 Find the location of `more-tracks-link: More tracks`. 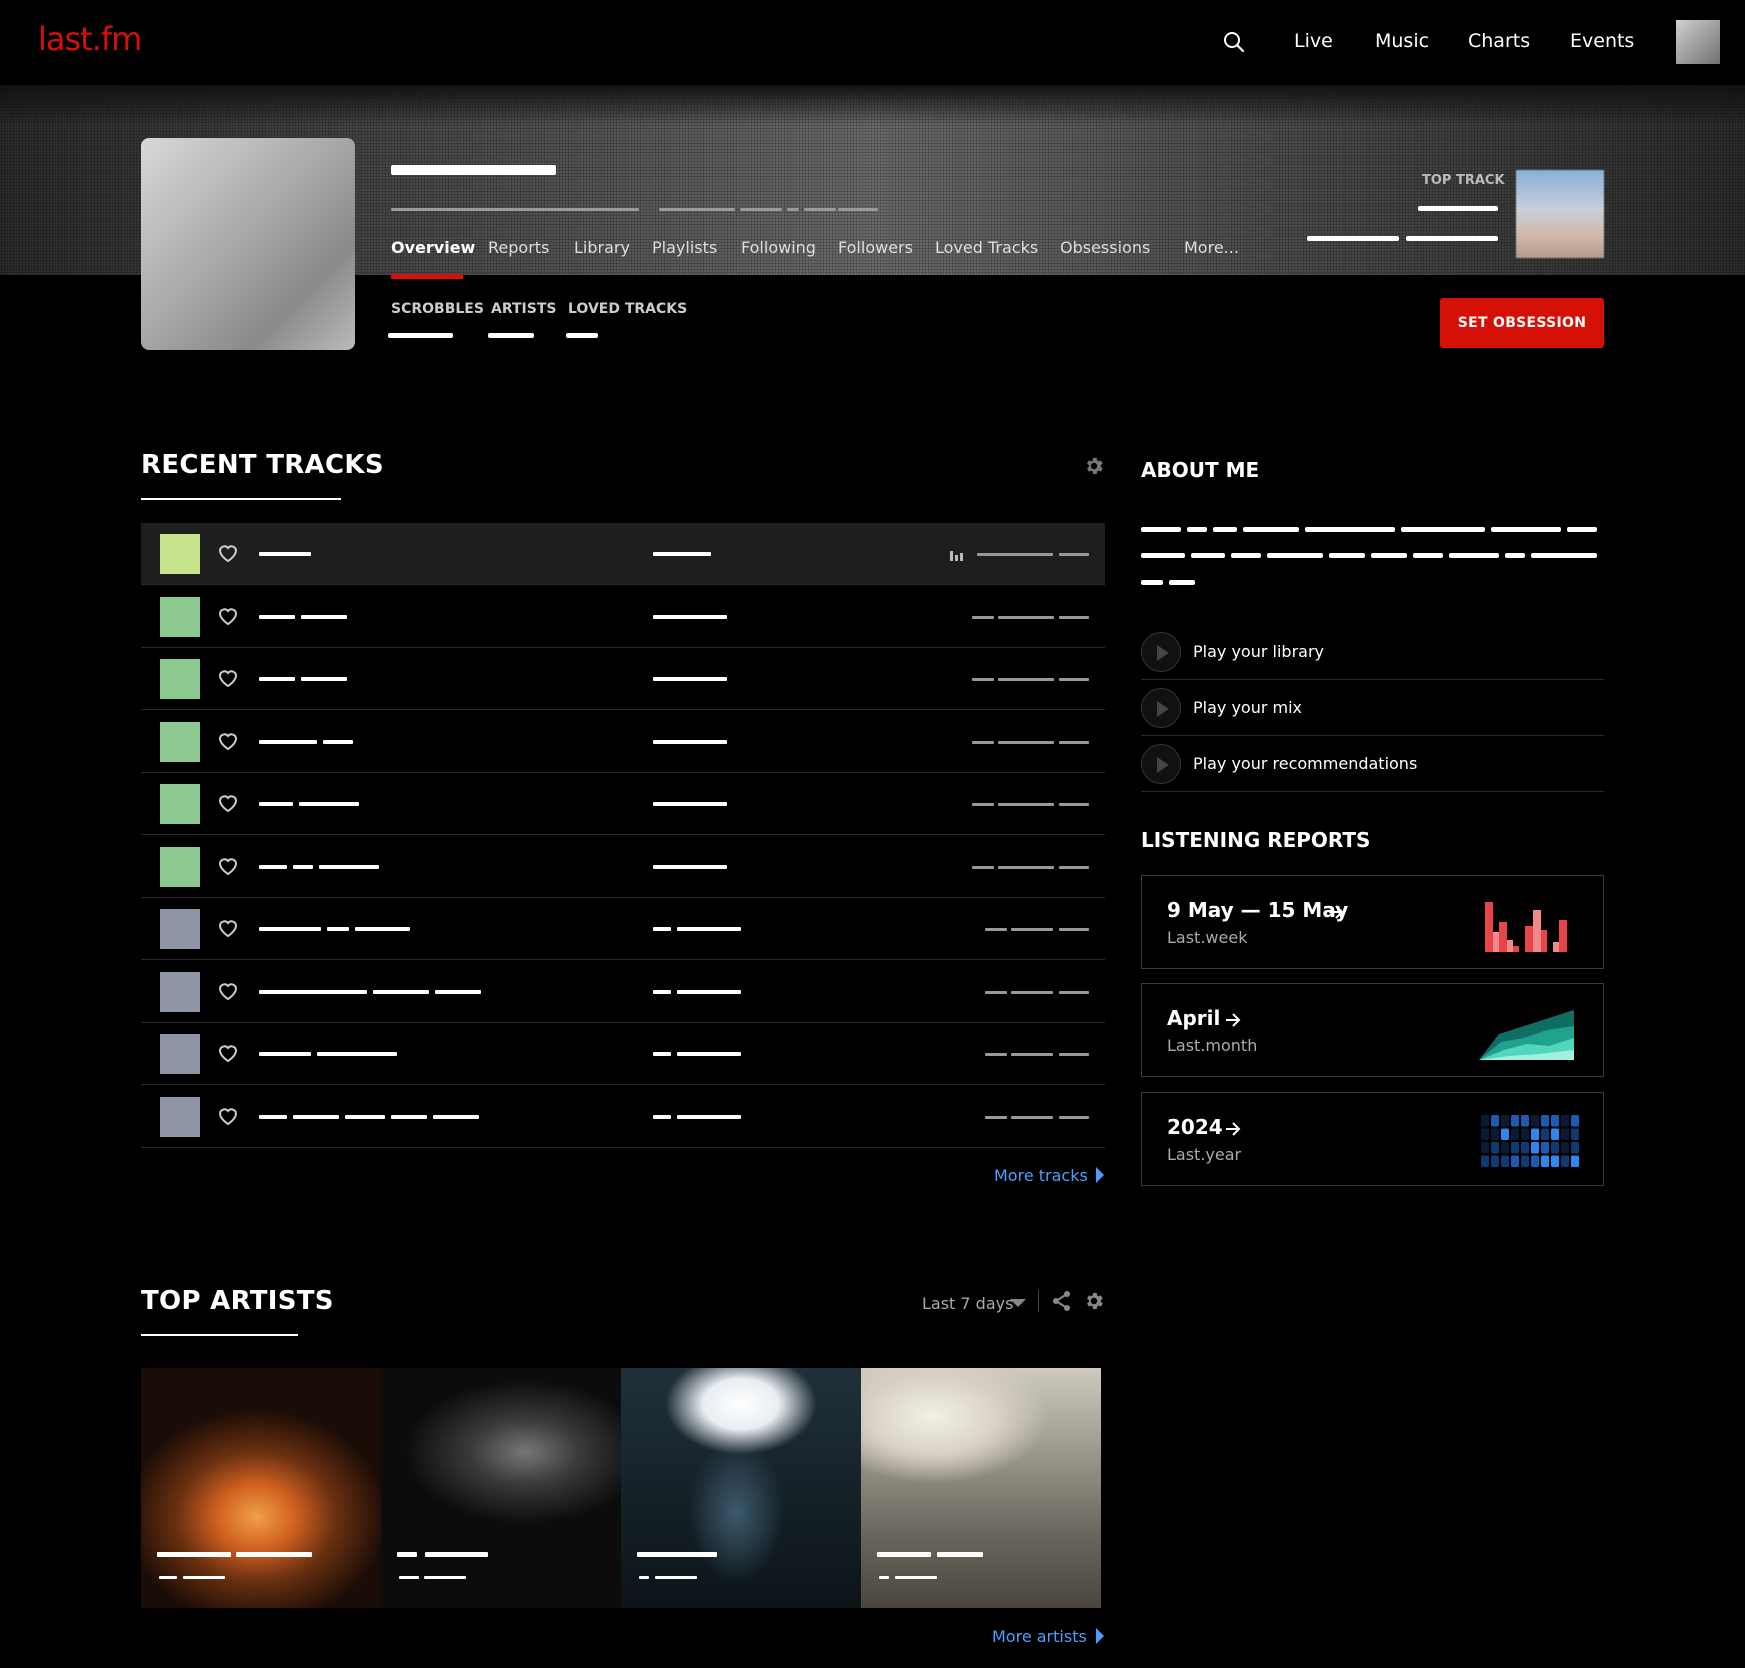

more-tracks-link: More tracks is located at coordinates (1041, 1175).